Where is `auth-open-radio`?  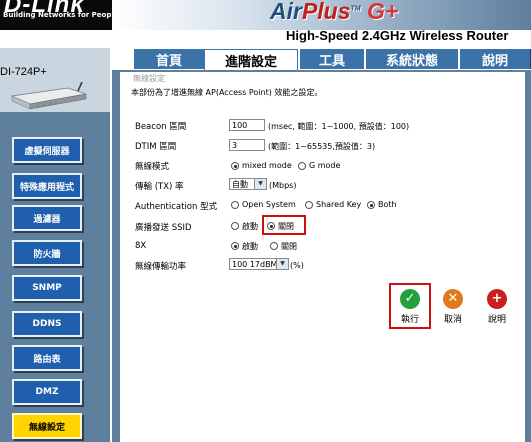 auth-open-radio is located at coordinates (235, 205).